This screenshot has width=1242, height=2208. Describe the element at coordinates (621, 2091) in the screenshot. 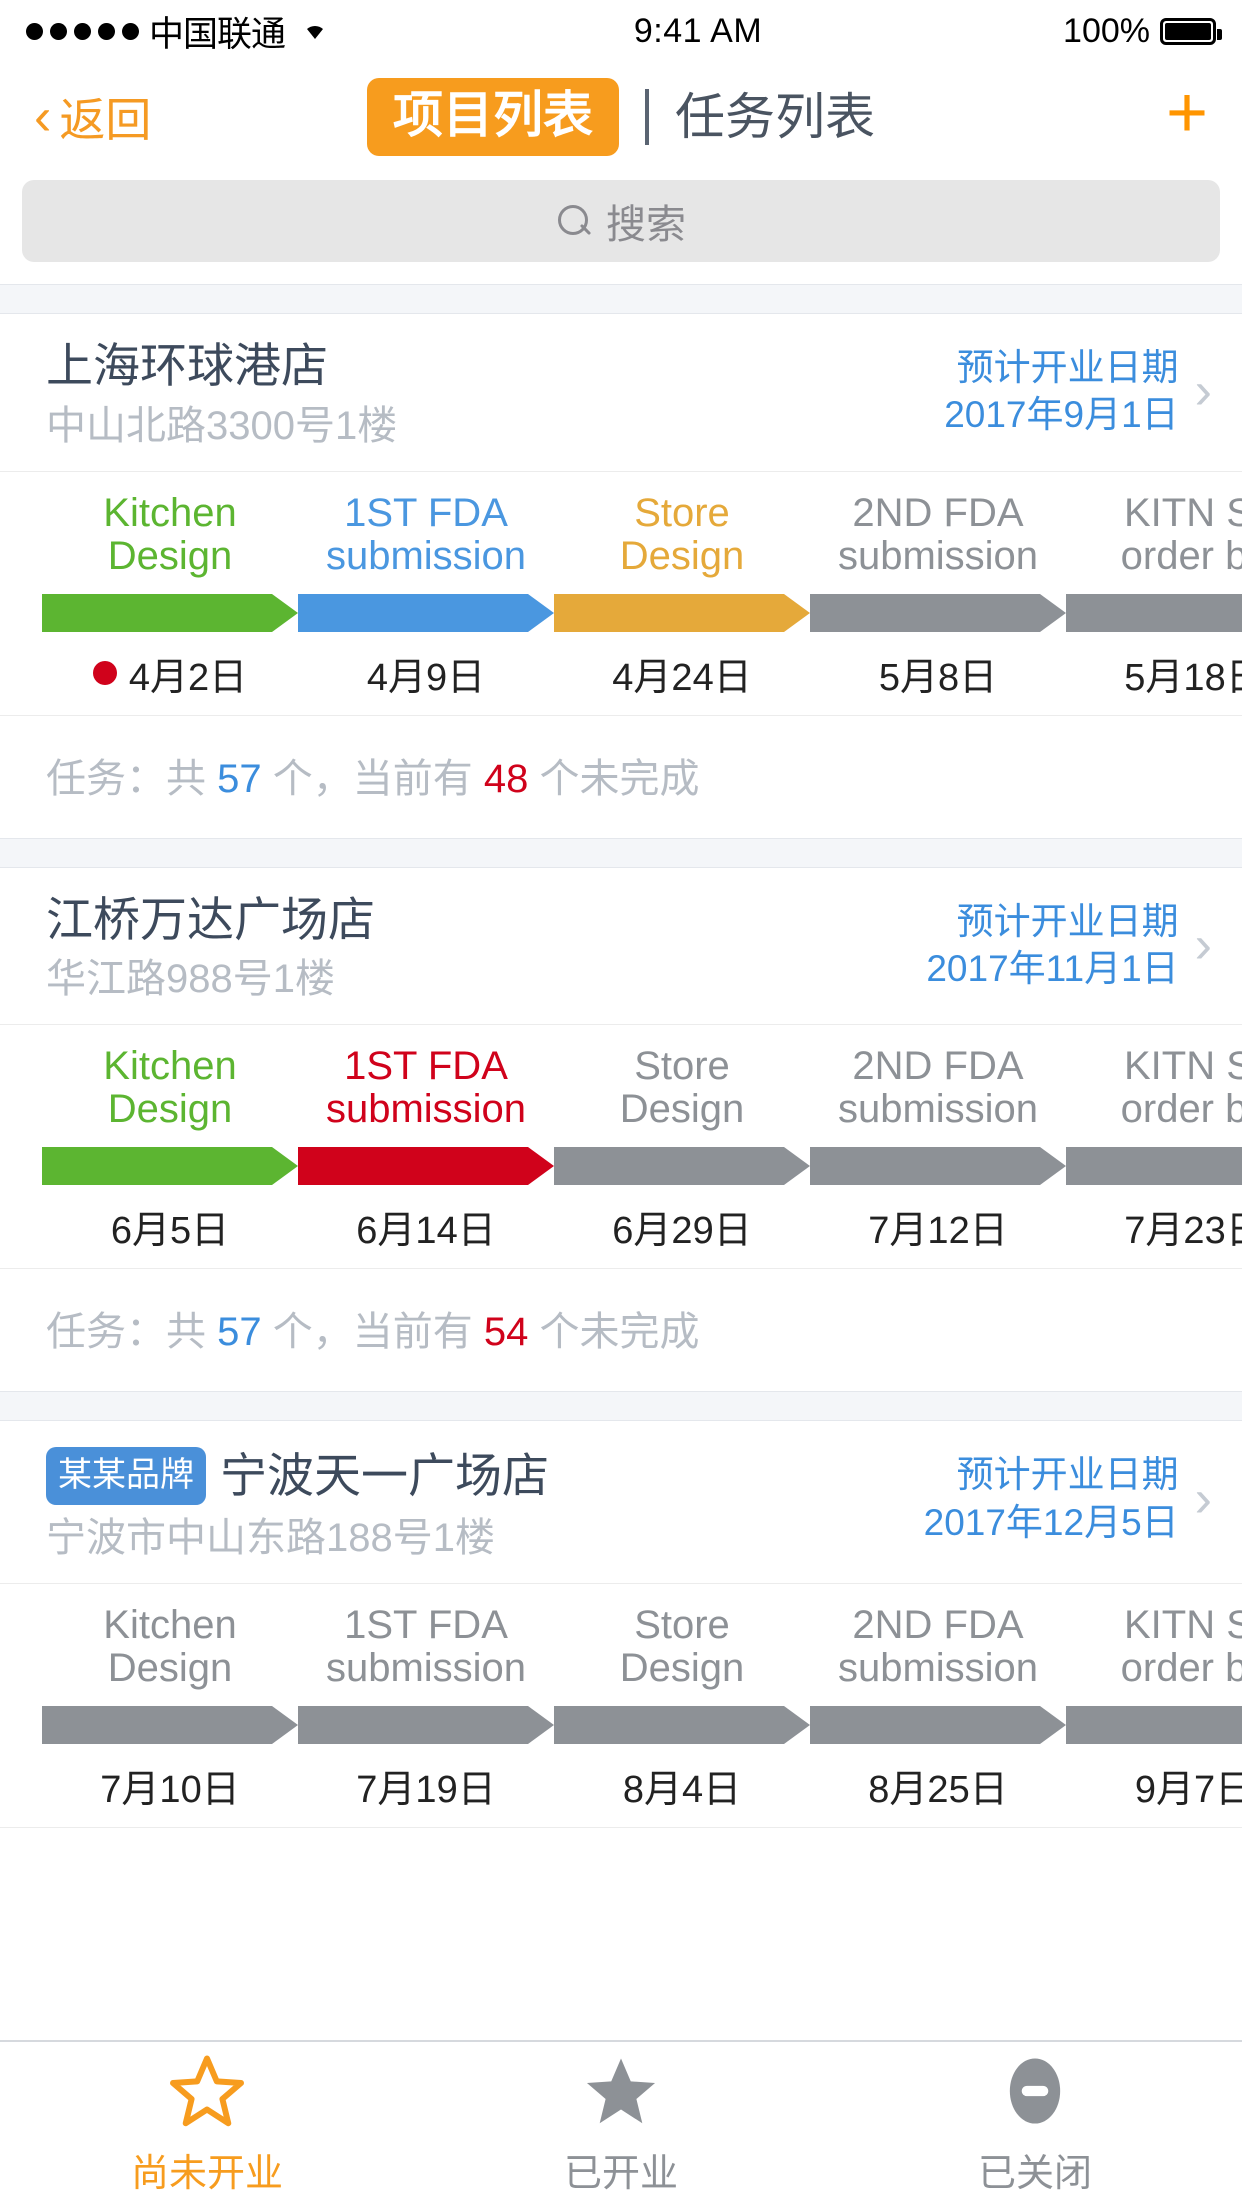

I see `star-filled-icon` at that location.